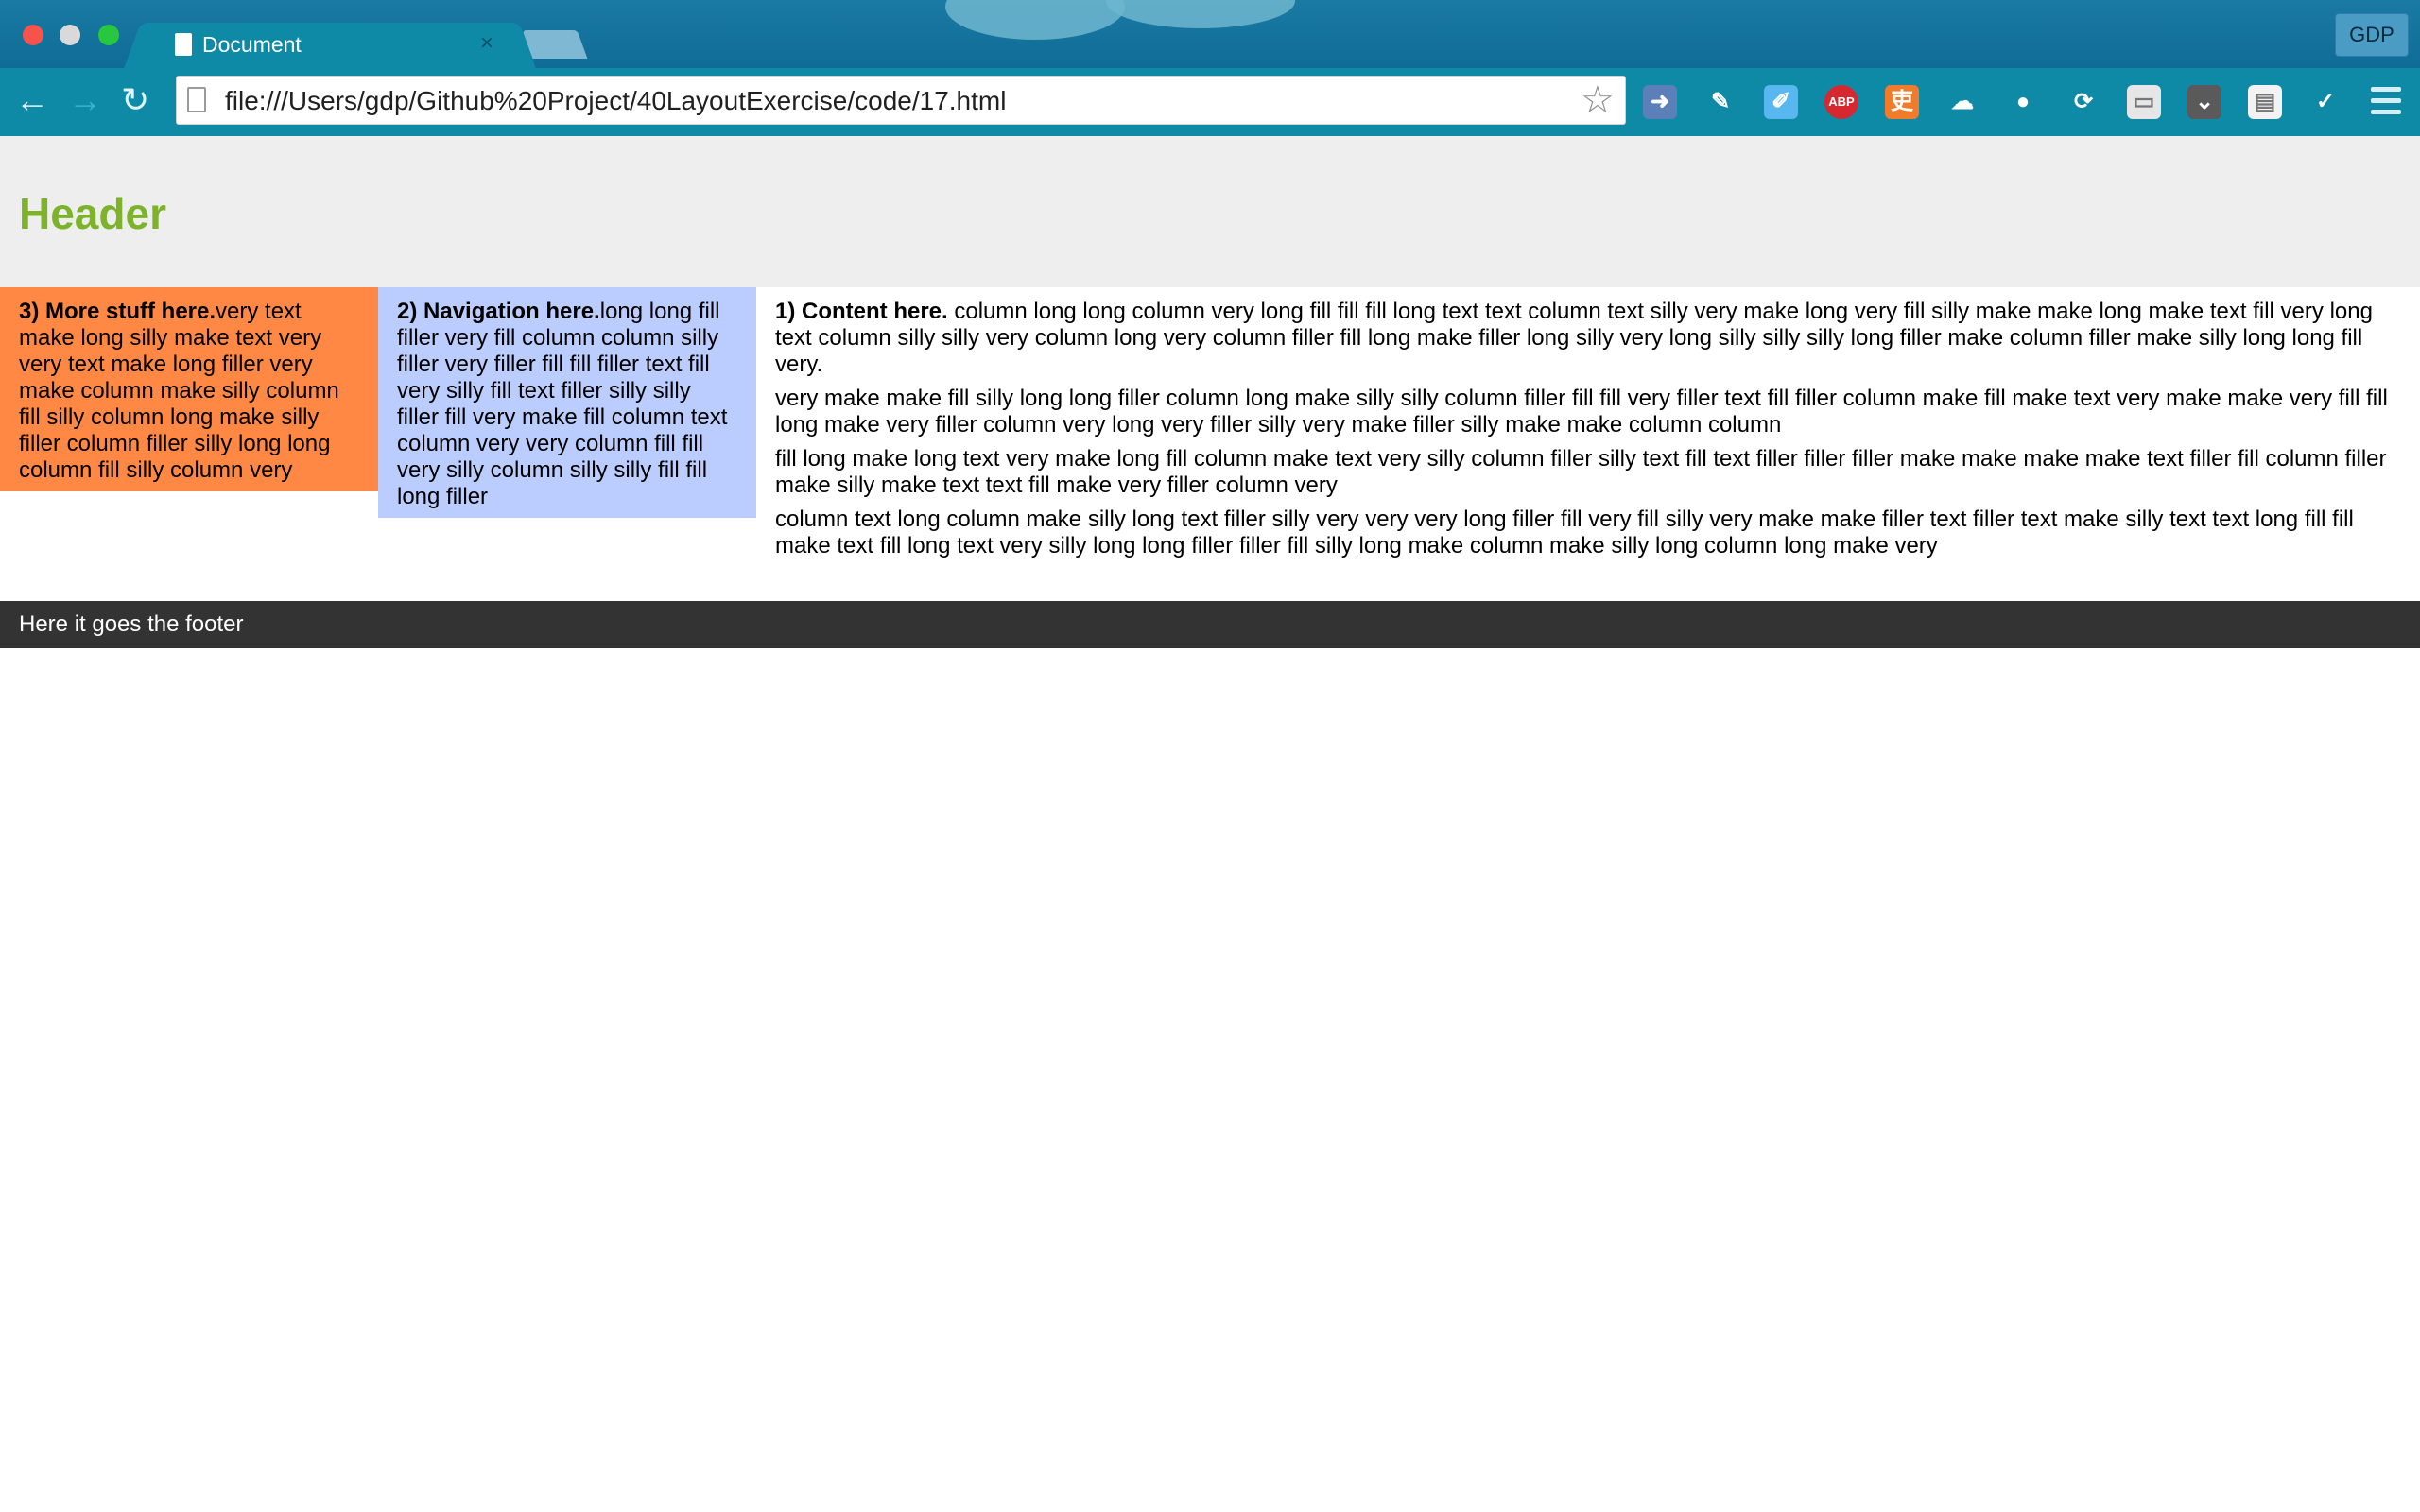 The height and width of the screenshot is (1512, 2420). I want to click on content-heading: 1) Content here., so click(861, 311).